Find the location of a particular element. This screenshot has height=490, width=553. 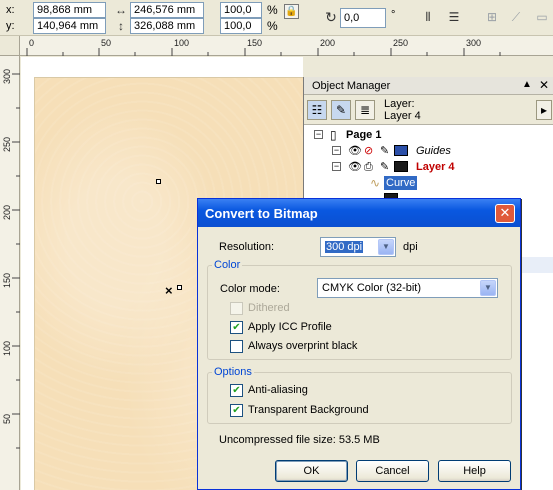

tree-row-guides: − 👁 ⊘ ✎ Guides is located at coordinates (428, 151).